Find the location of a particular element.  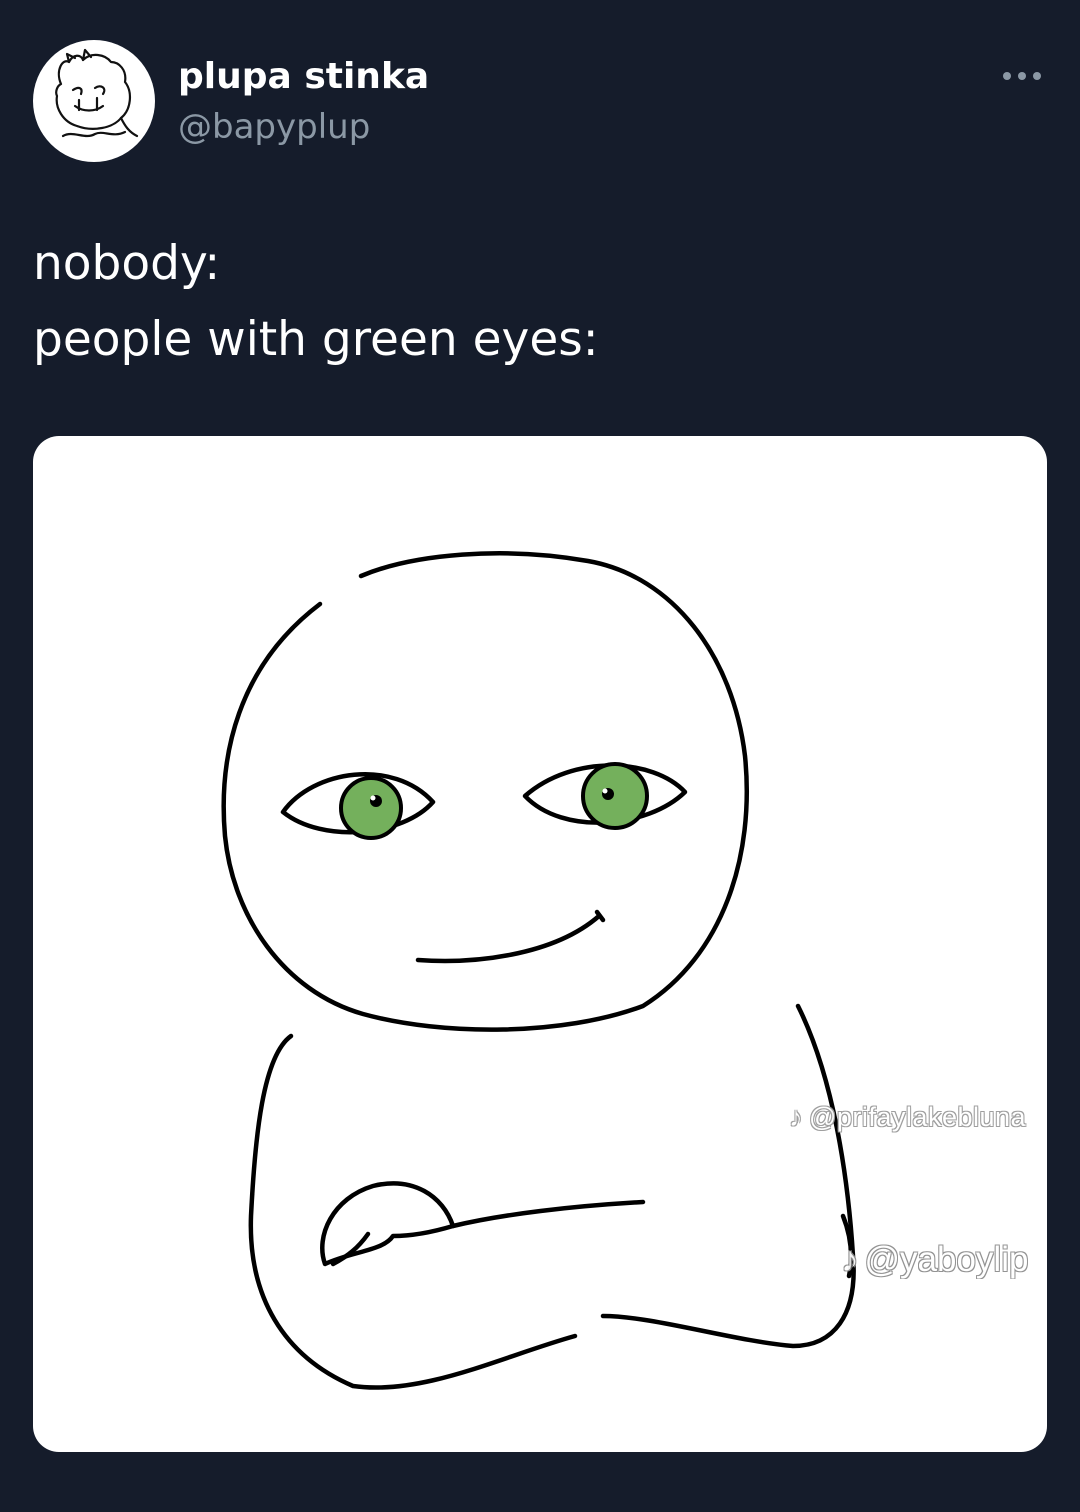

smile is located at coordinates (508, 938).